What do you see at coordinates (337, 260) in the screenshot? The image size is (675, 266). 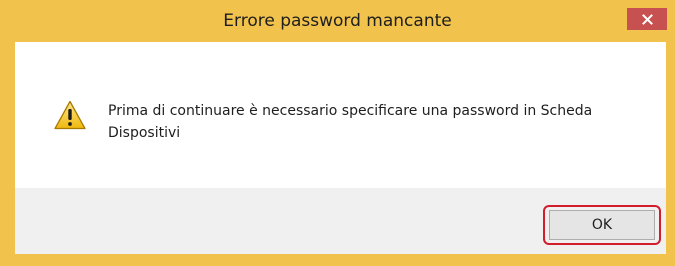 I see `window-bottom-border` at bounding box center [337, 260].